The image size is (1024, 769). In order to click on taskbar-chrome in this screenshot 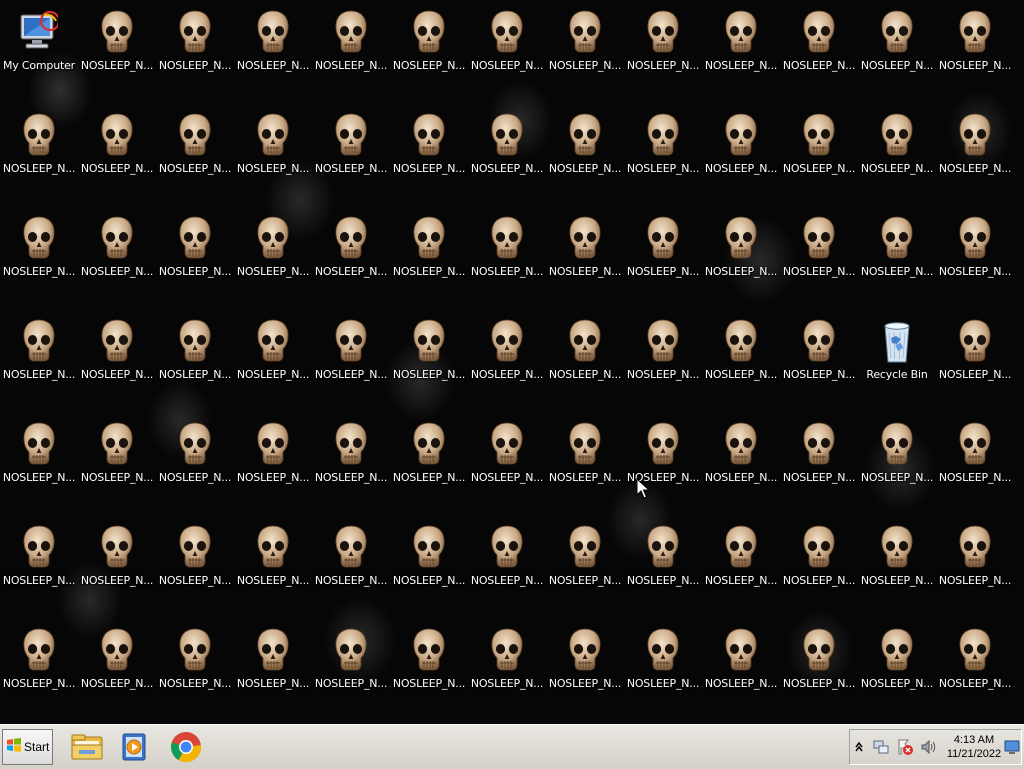, I will do `click(186, 747)`.